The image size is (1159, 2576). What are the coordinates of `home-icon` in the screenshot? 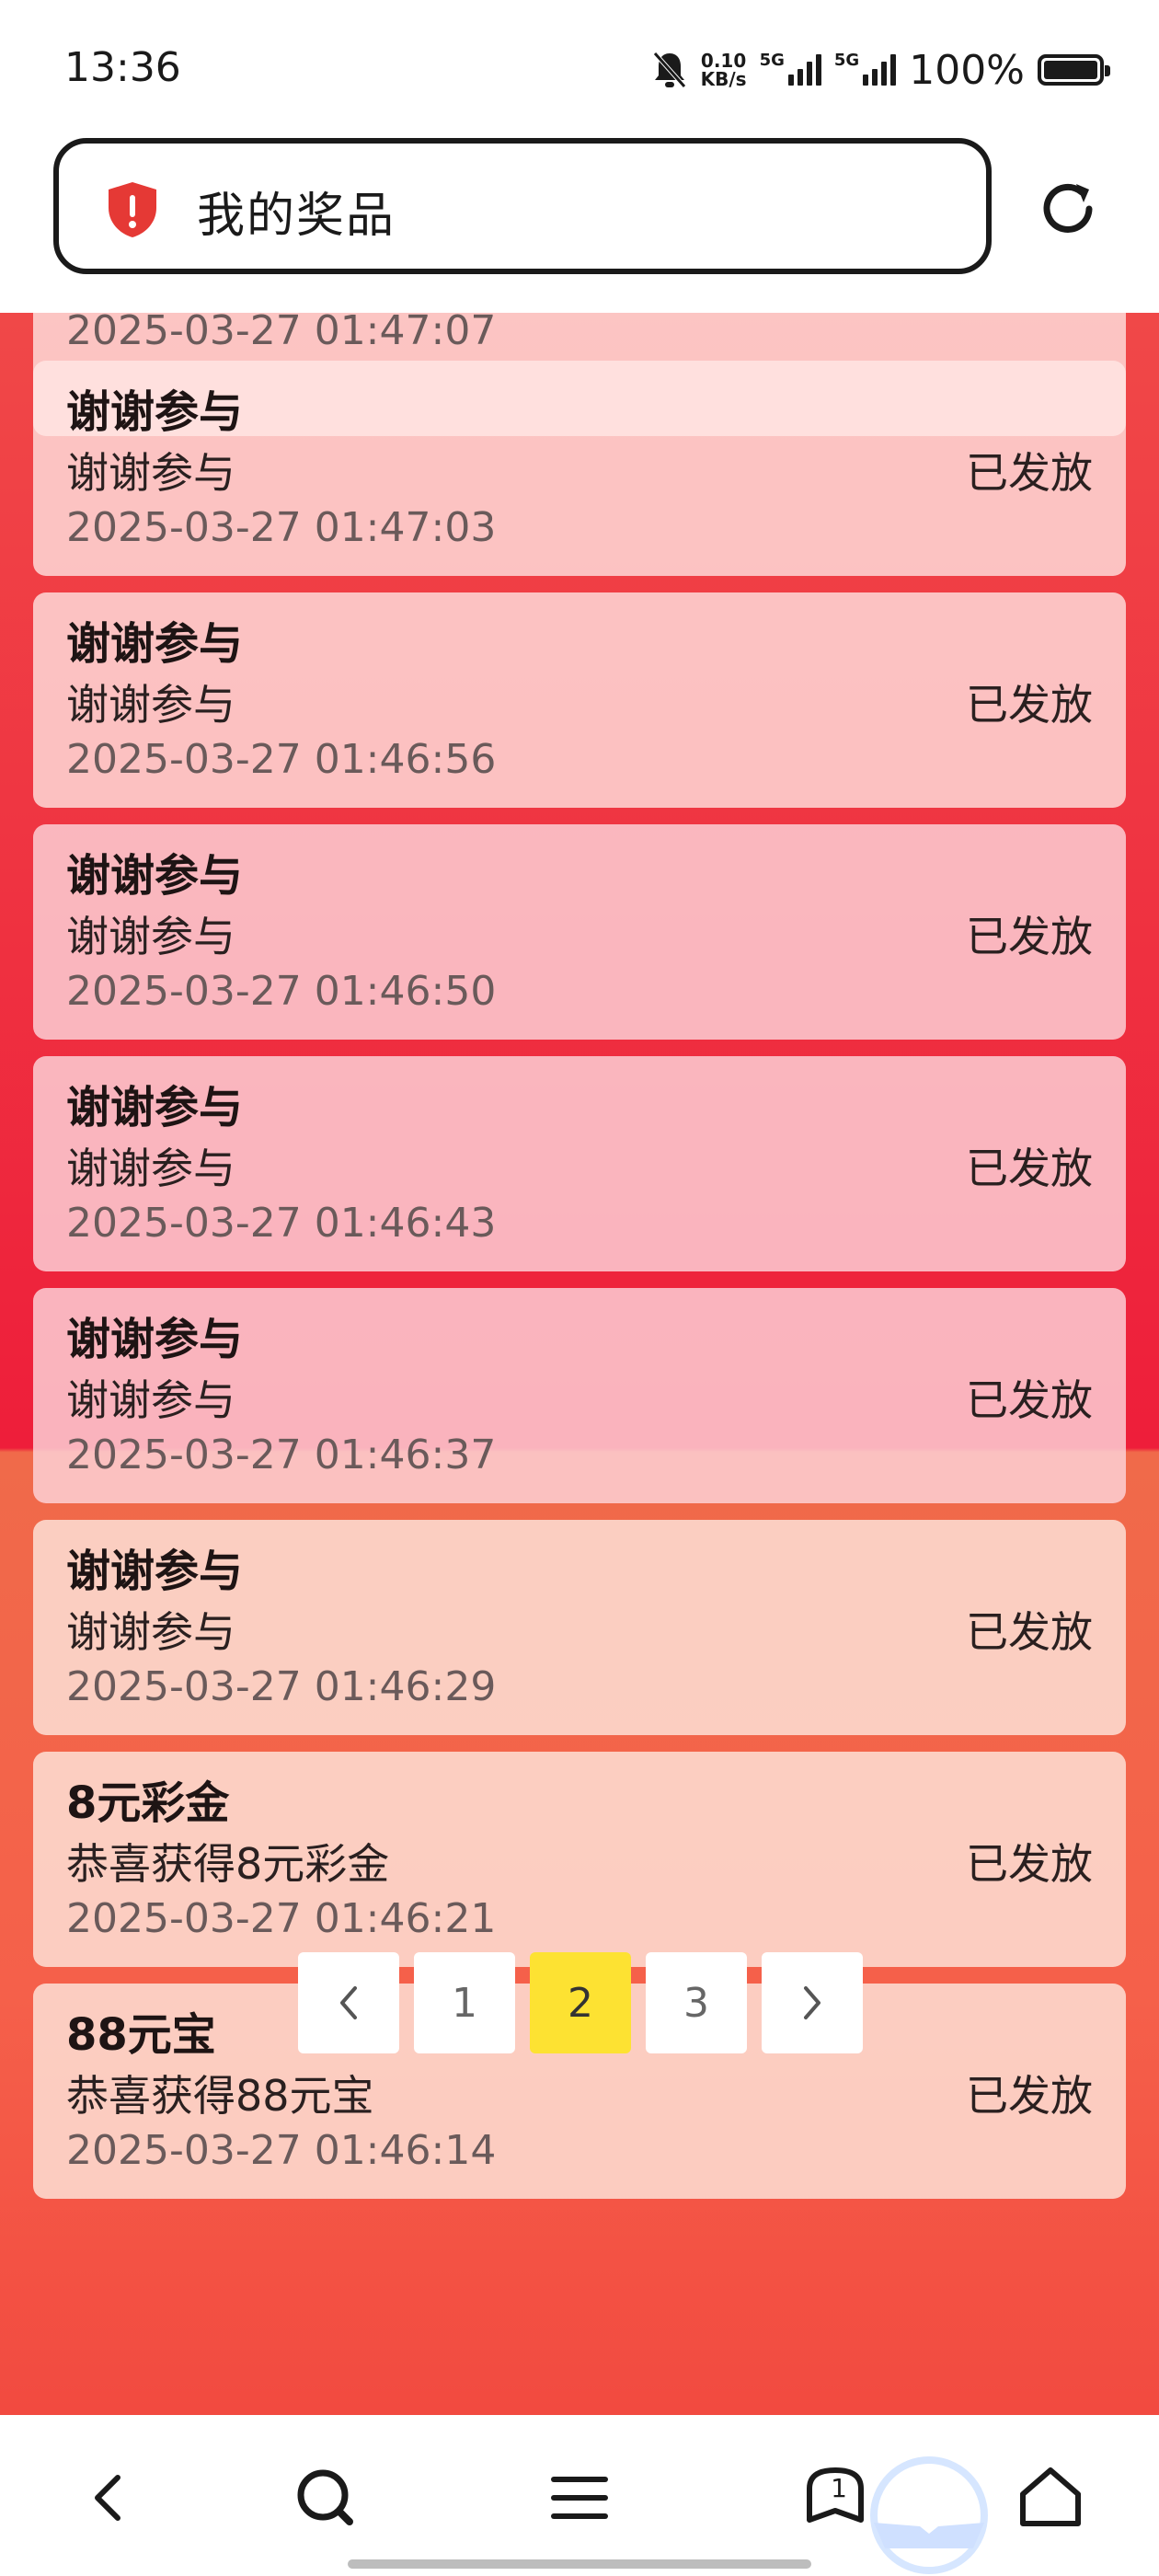 It's located at (1050, 2498).